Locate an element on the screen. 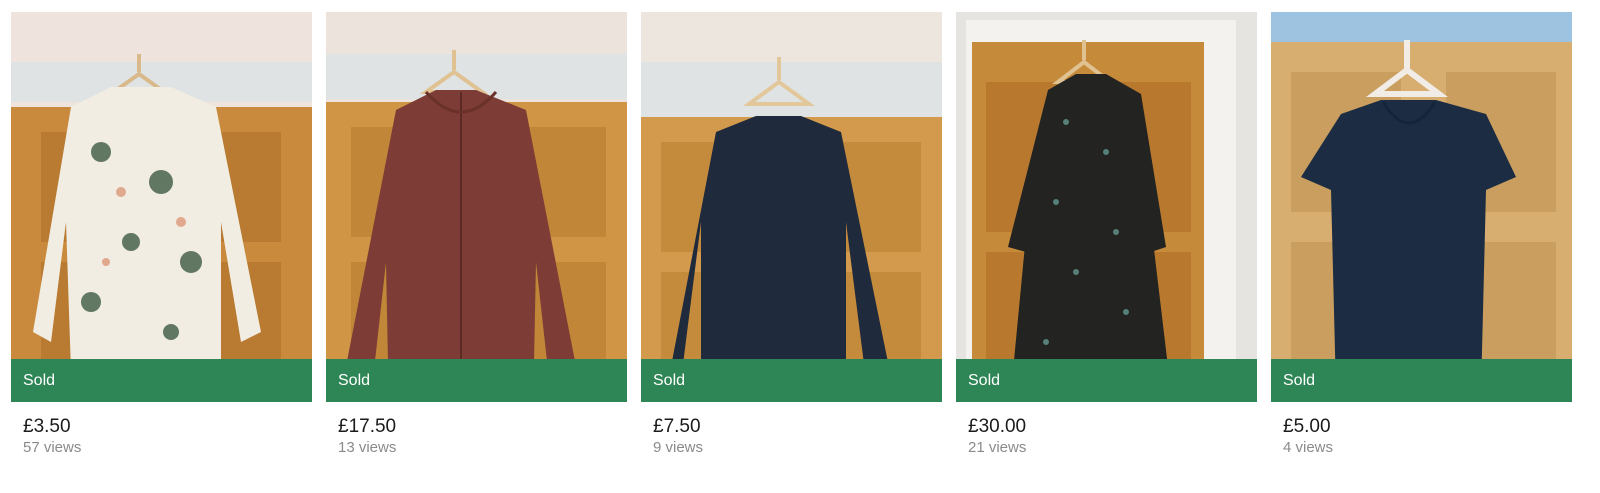 The height and width of the screenshot is (493, 1600). price-label: £30.00 is located at coordinates (997, 426).